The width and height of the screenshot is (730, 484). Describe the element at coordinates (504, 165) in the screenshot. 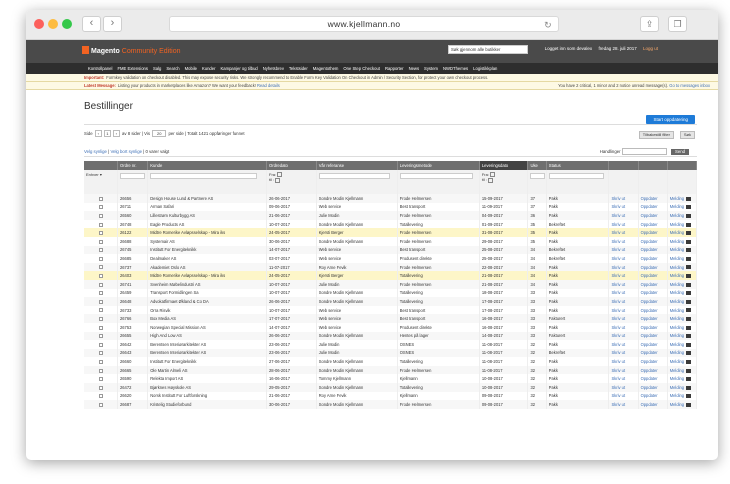

I see `column-header: Leveringsdato` at that location.